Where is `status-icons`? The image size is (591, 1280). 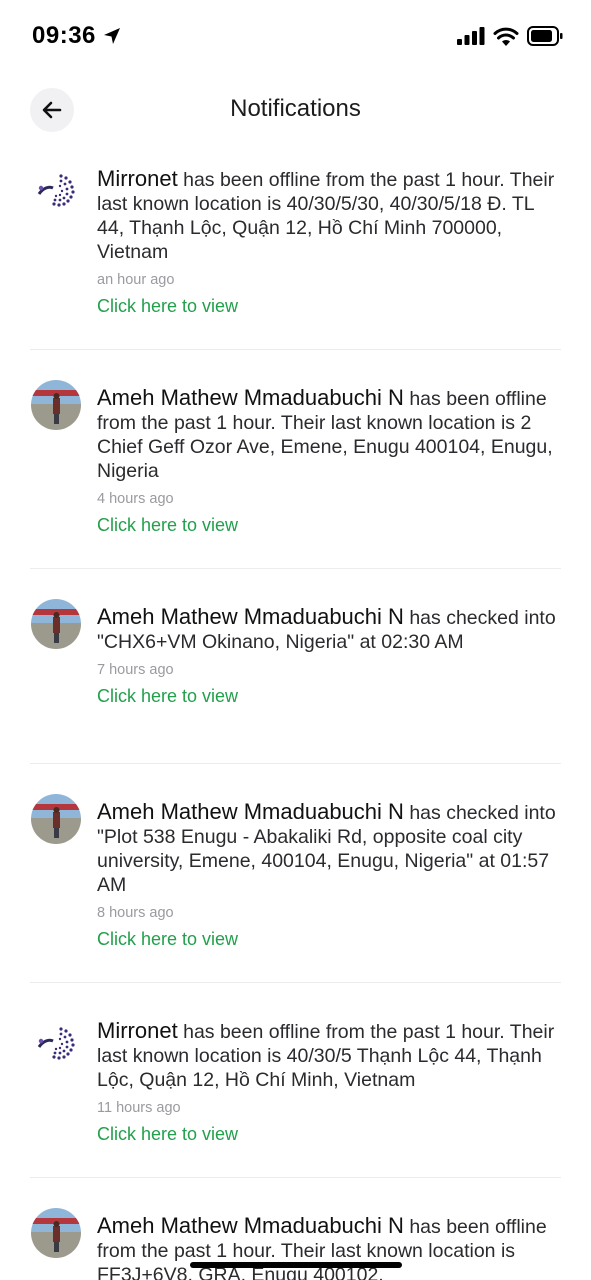
status-icons is located at coordinates (510, 36).